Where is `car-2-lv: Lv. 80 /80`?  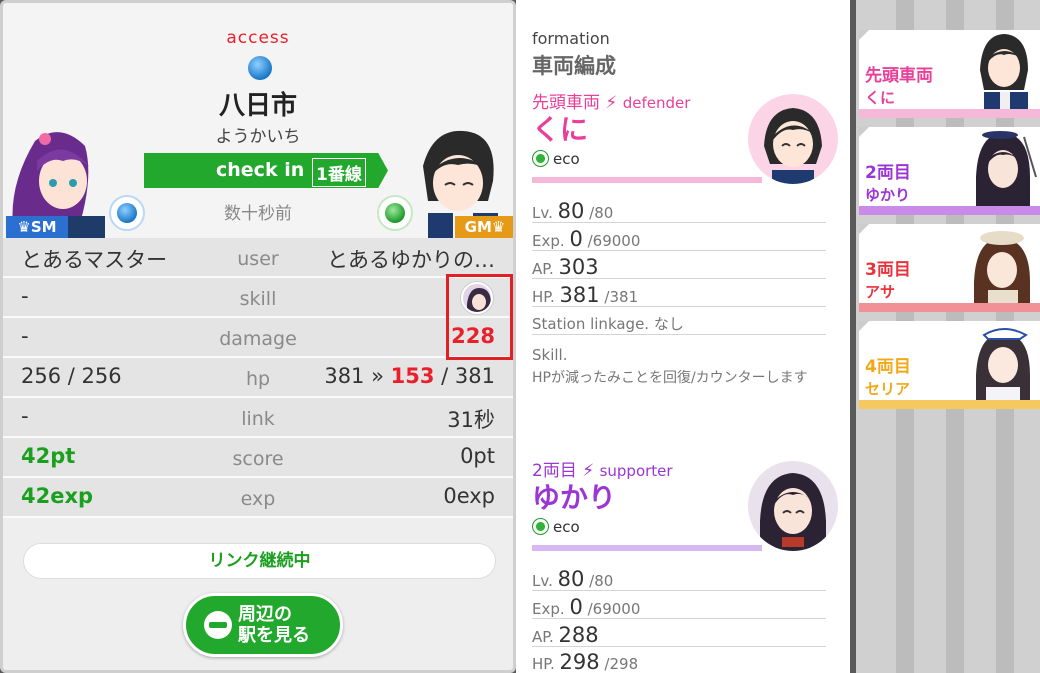
car-2-lv: Lv. 80 /80 is located at coordinates (679, 579).